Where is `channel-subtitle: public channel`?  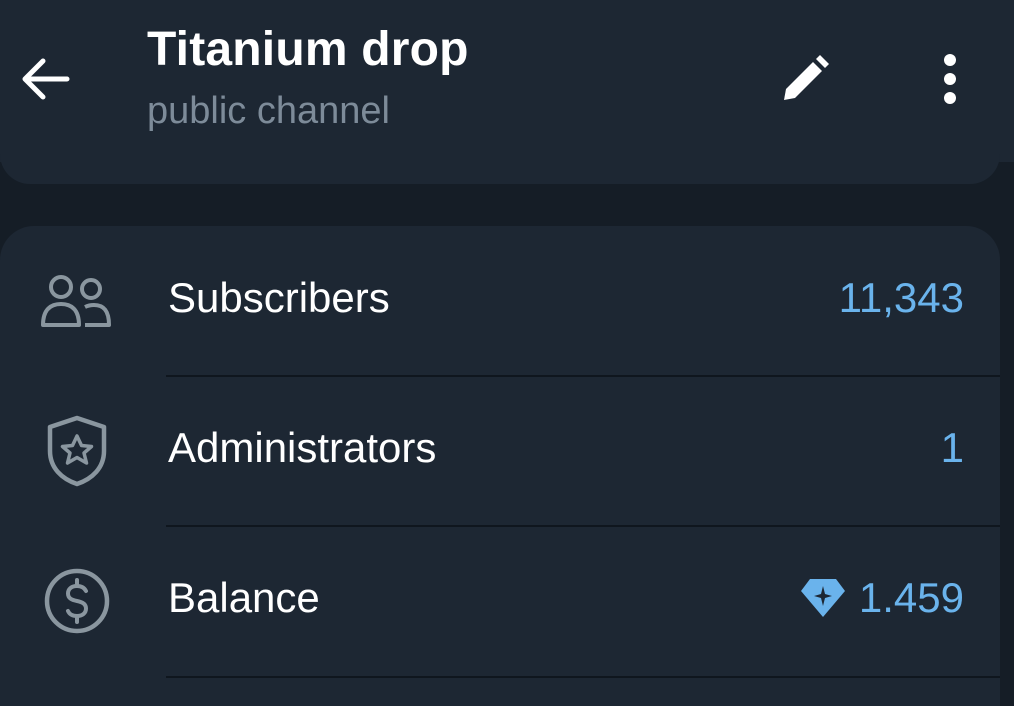
channel-subtitle: public channel is located at coordinates (268, 111).